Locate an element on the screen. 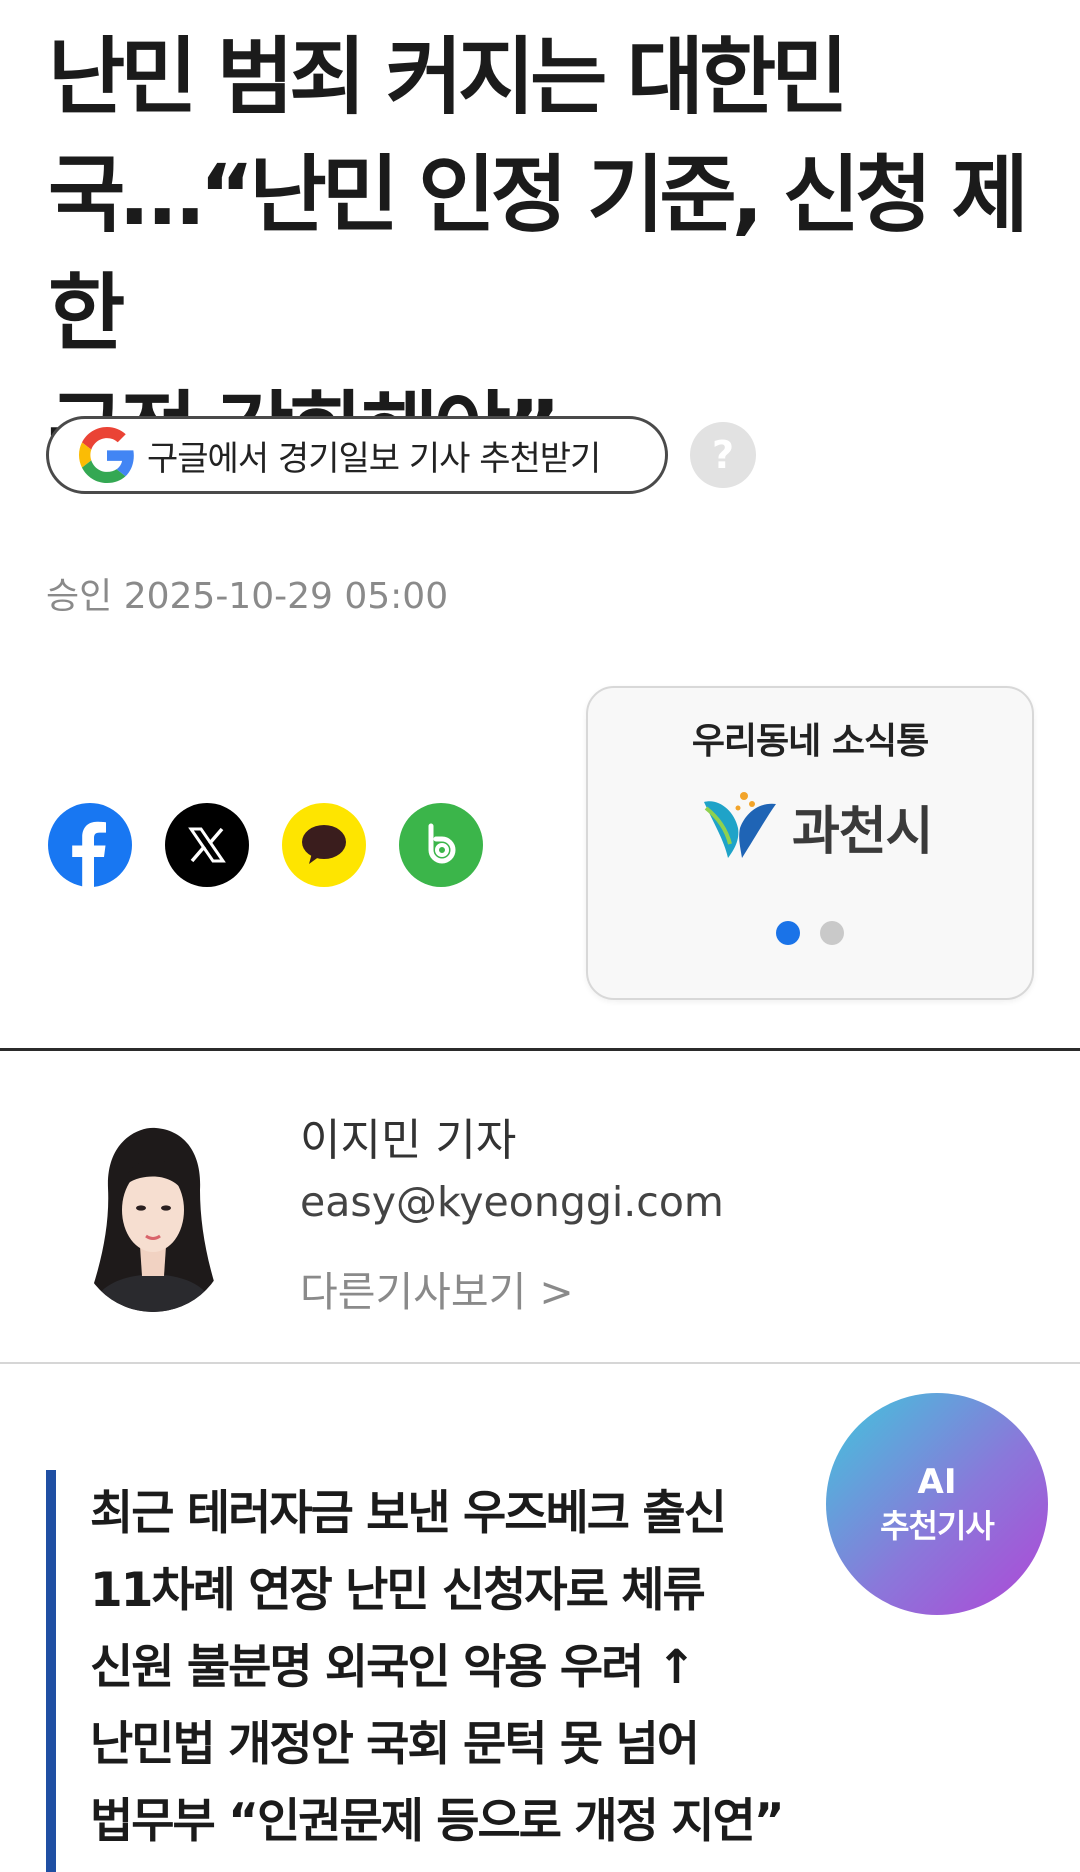 This screenshot has height=1872, width=1080. kakaotalk-icon is located at coordinates (324, 844).